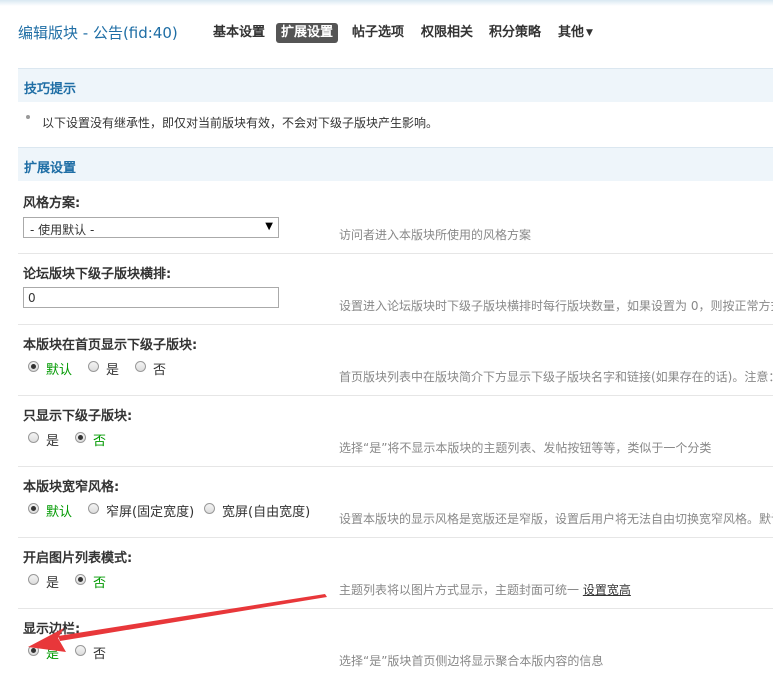 The image size is (773, 679). What do you see at coordinates (151, 227) in the screenshot?
I see `style-scheme-select: - 使用默认 - ▼` at bounding box center [151, 227].